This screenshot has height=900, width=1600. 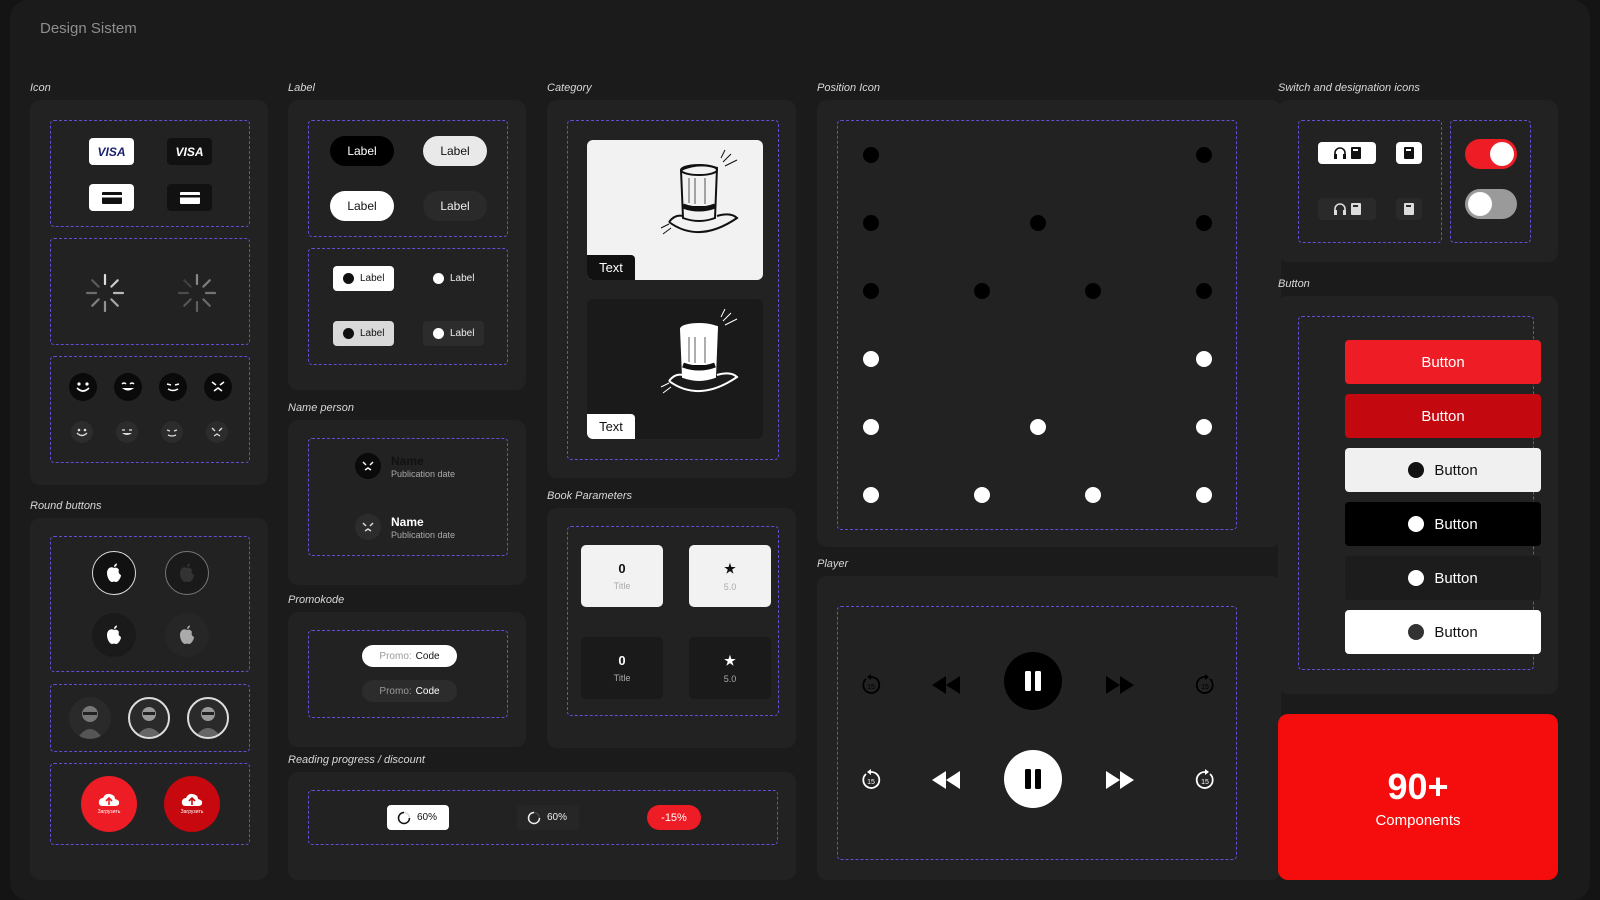 I want to click on pill-label-white: Label, so click(x=362, y=206).